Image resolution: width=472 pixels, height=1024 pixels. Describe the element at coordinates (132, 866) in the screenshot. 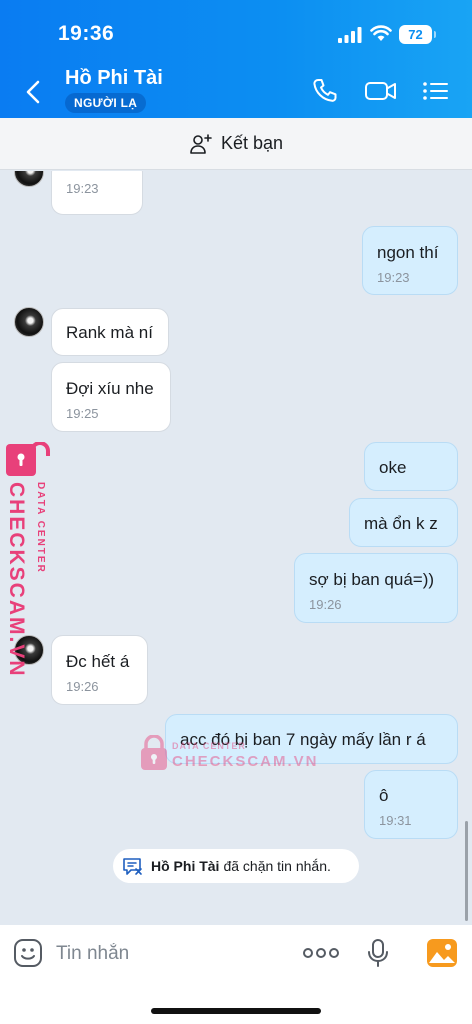

I see `blocked-message-icon` at that location.